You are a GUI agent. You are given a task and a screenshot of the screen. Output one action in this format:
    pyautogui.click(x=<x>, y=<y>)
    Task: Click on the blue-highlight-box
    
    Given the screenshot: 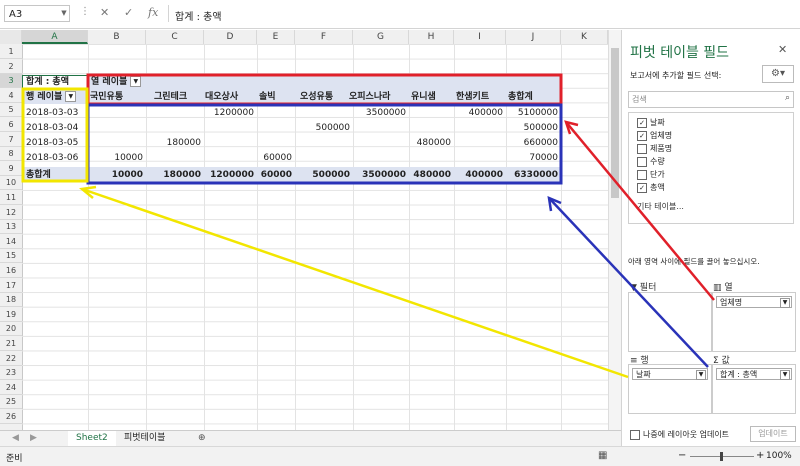 What is the action you would take?
    pyautogui.click(x=324, y=144)
    